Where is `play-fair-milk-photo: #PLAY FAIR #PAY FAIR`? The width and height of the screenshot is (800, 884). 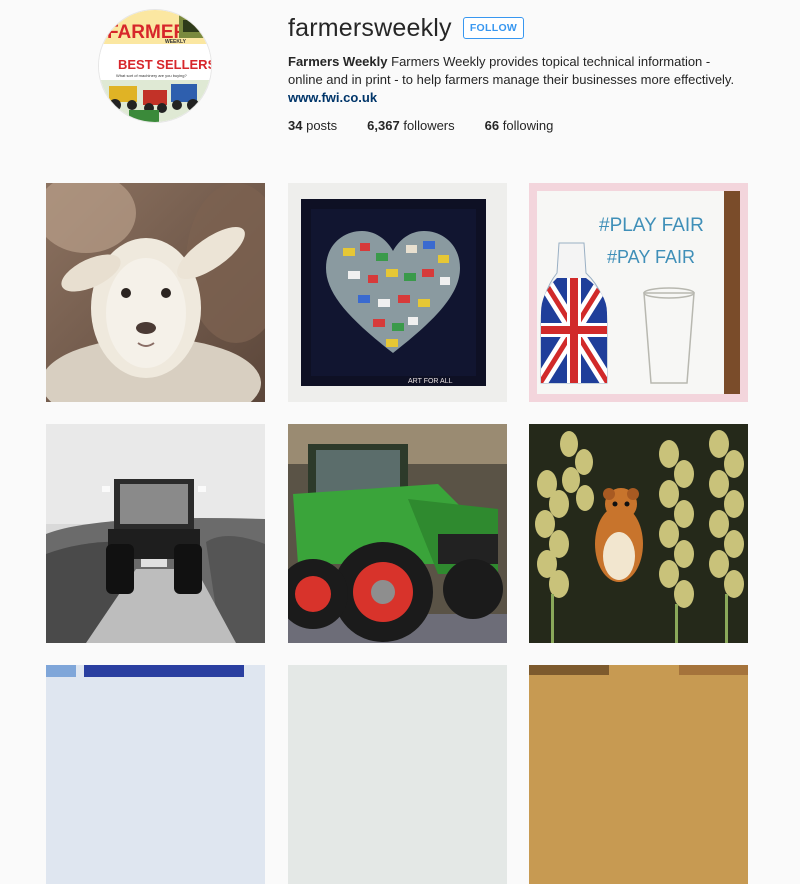
play-fair-milk-photo: #PLAY FAIR #PAY FAIR is located at coordinates (638, 292).